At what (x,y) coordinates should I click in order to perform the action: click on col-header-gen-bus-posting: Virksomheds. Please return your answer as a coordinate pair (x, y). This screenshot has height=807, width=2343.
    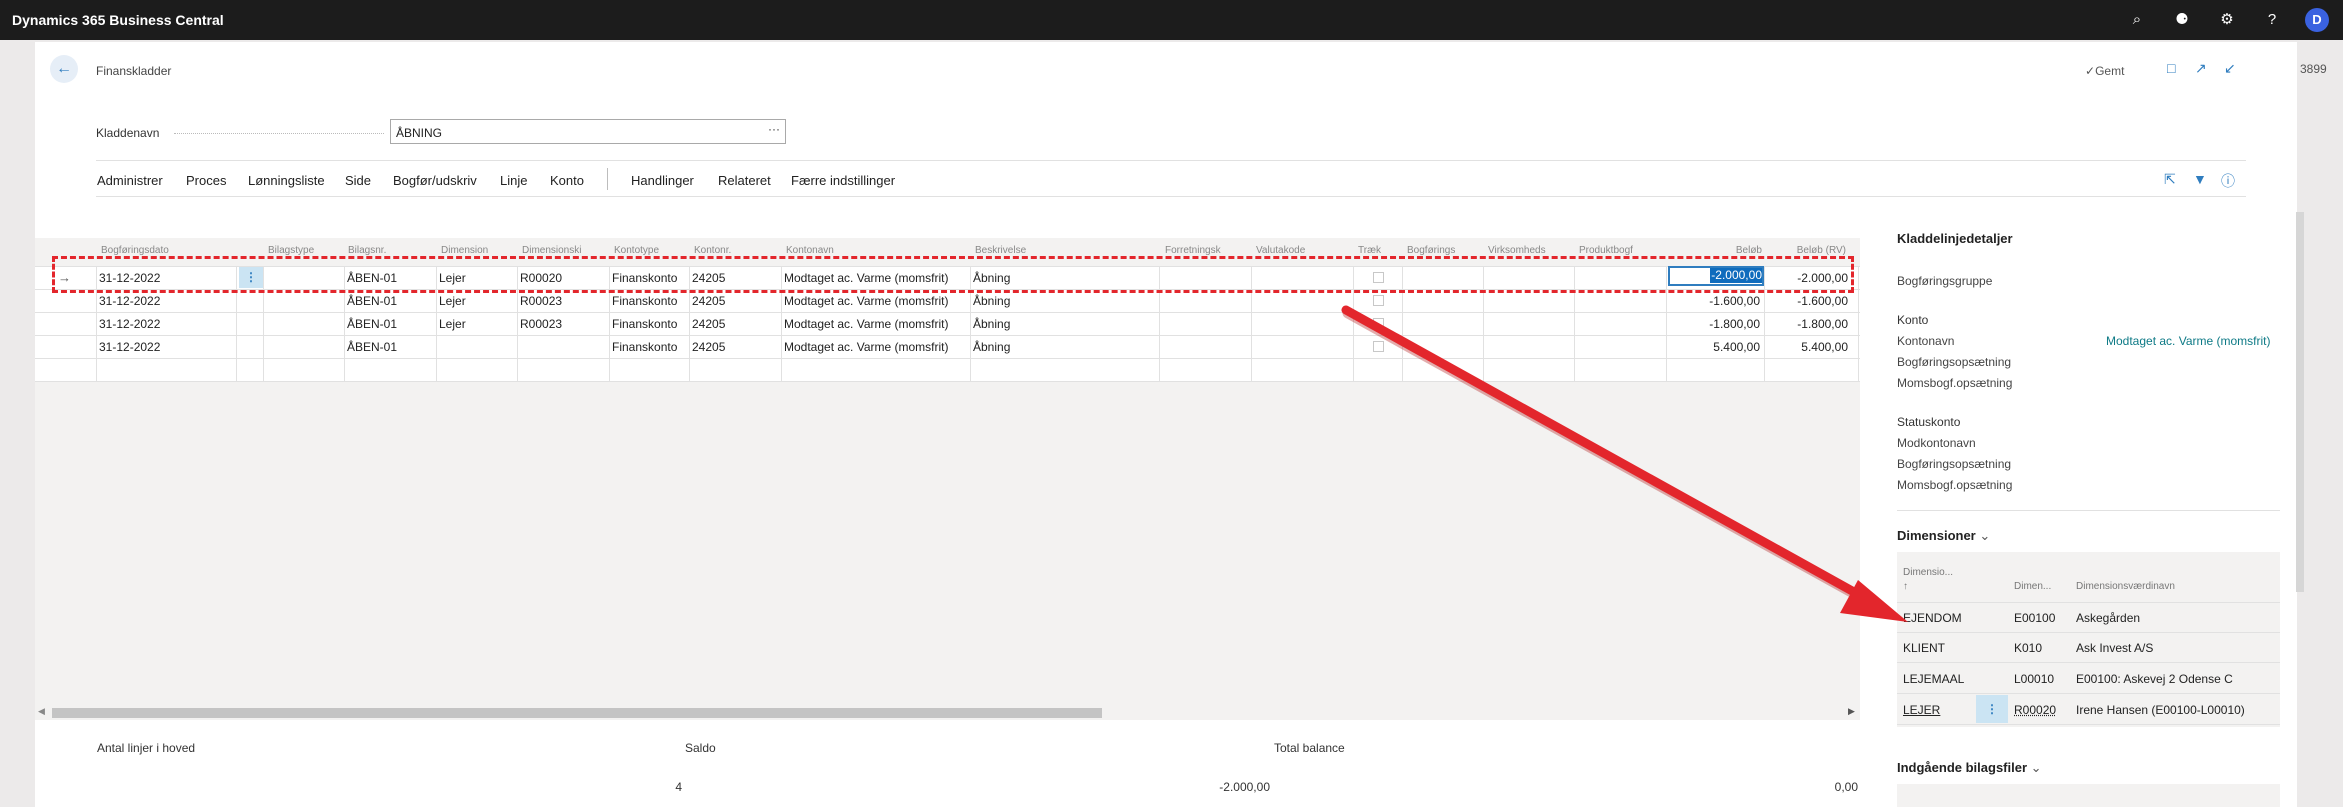
    Looking at the image, I should click on (1528, 250).